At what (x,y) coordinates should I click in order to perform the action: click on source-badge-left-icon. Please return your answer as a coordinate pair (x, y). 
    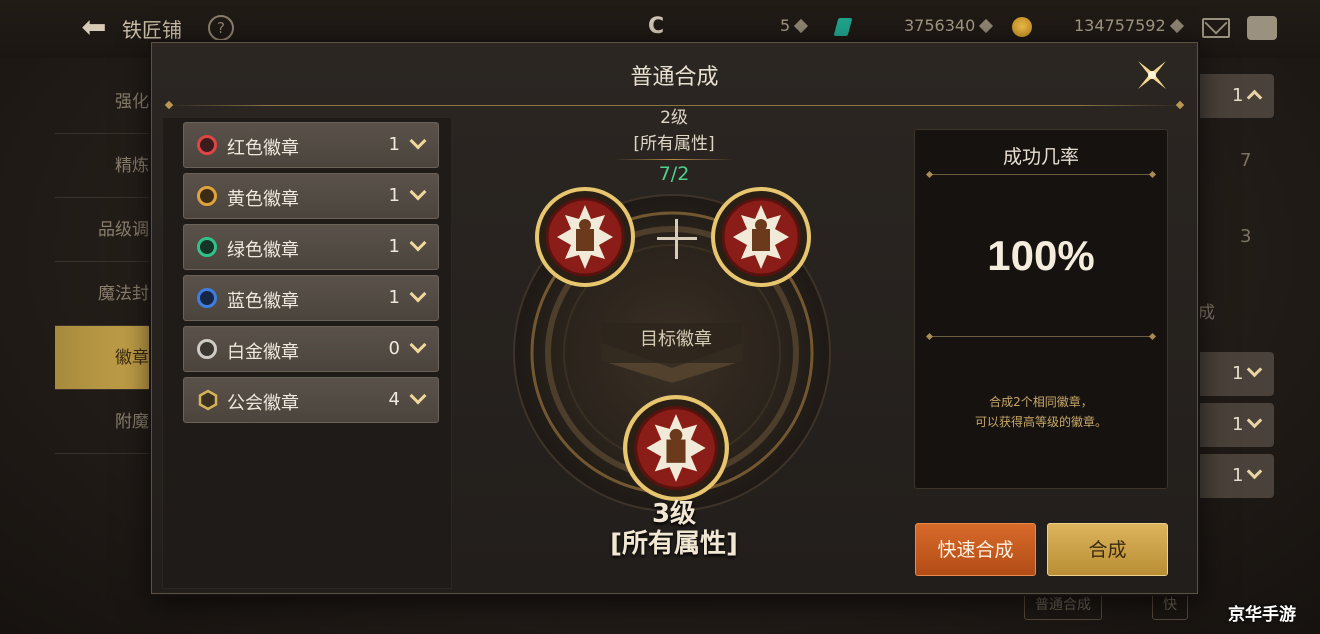
    Looking at the image, I should click on (585, 237).